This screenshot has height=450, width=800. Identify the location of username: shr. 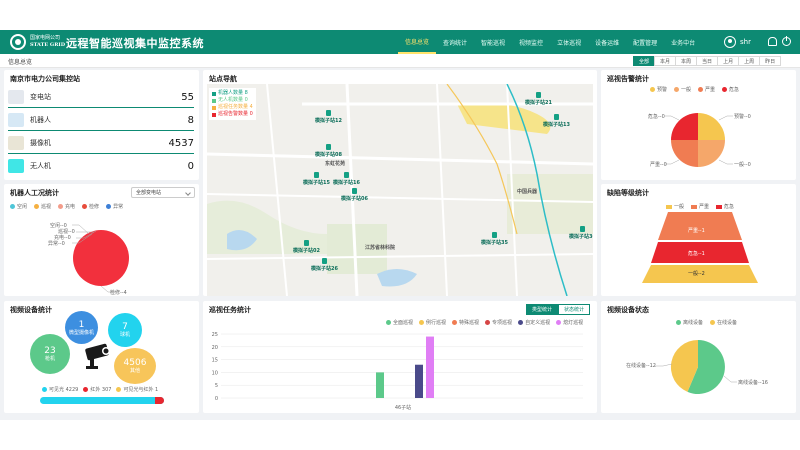
(745, 42).